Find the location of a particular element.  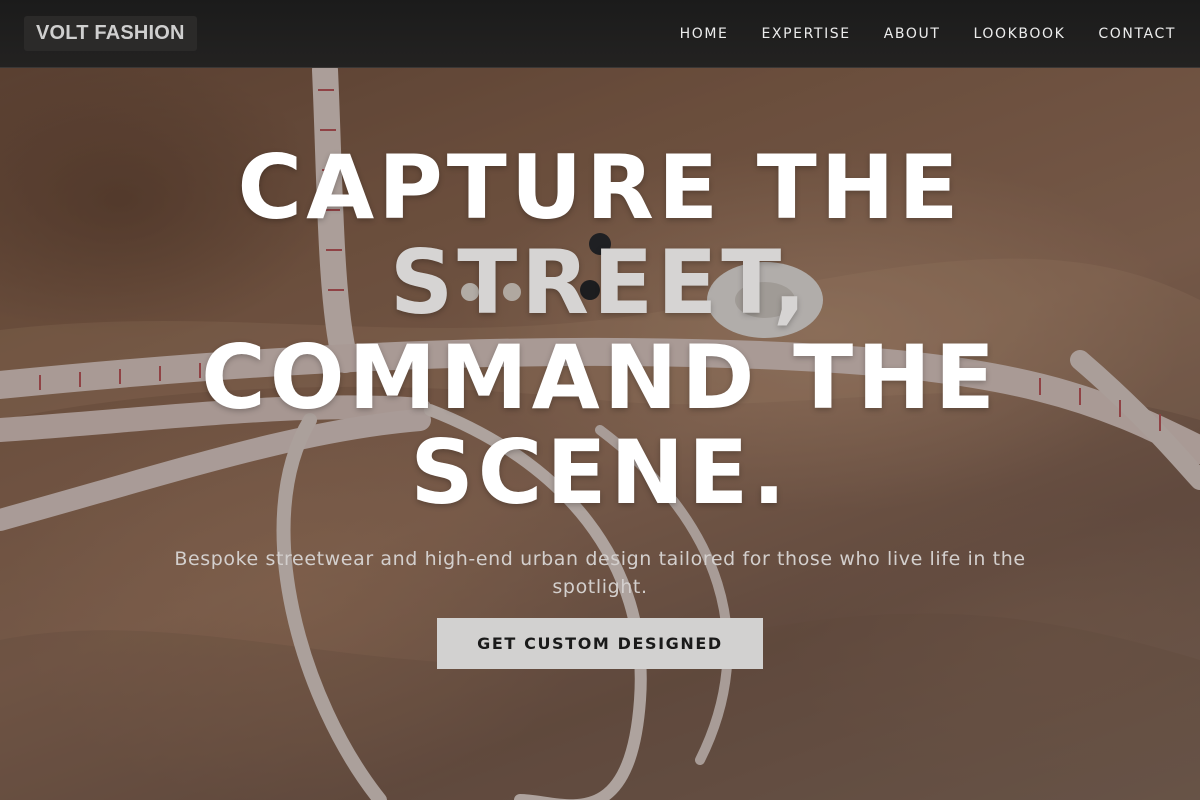

nav-link-home: HOME is located at coordinates (704, 34).